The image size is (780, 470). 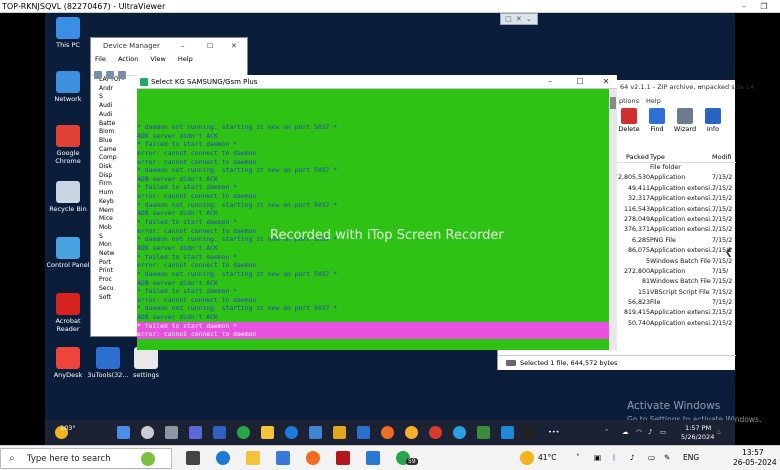 What do you see at coordinates (123, 432) in the screenshot?
I see `start-icon` at bounding box center [123, 432].